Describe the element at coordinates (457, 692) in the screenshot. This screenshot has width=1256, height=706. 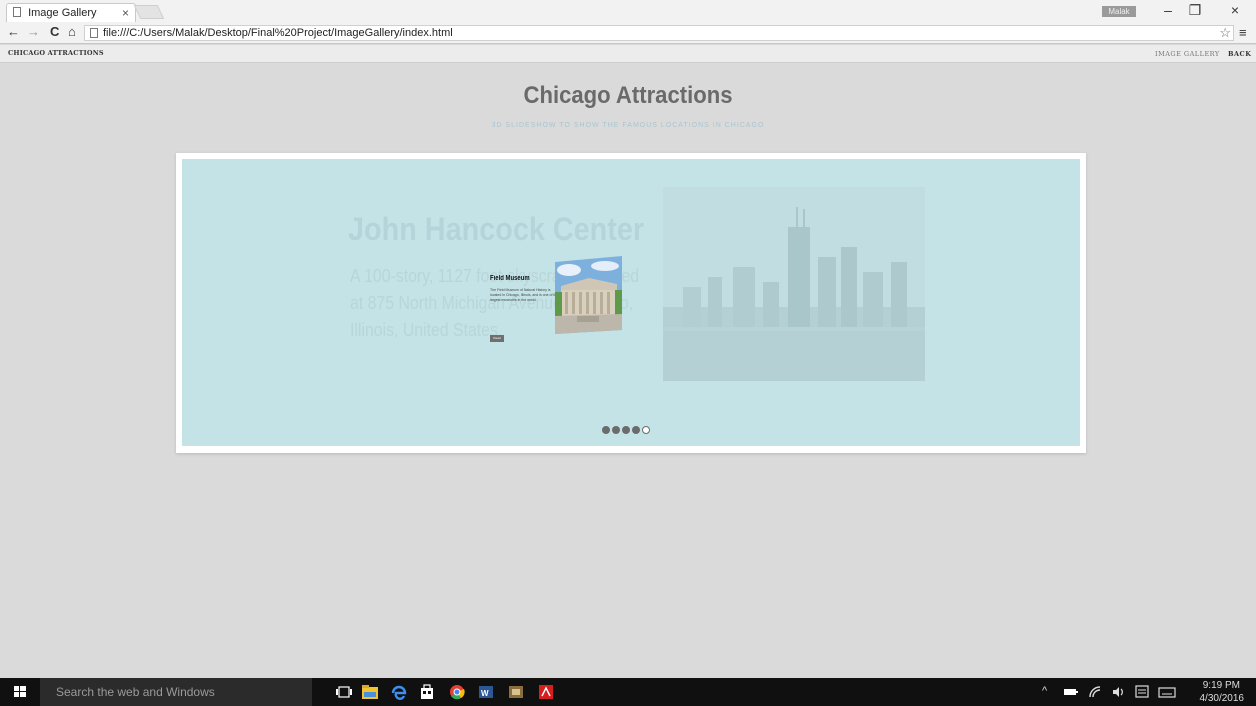
I see `chrome-icon` at that location.